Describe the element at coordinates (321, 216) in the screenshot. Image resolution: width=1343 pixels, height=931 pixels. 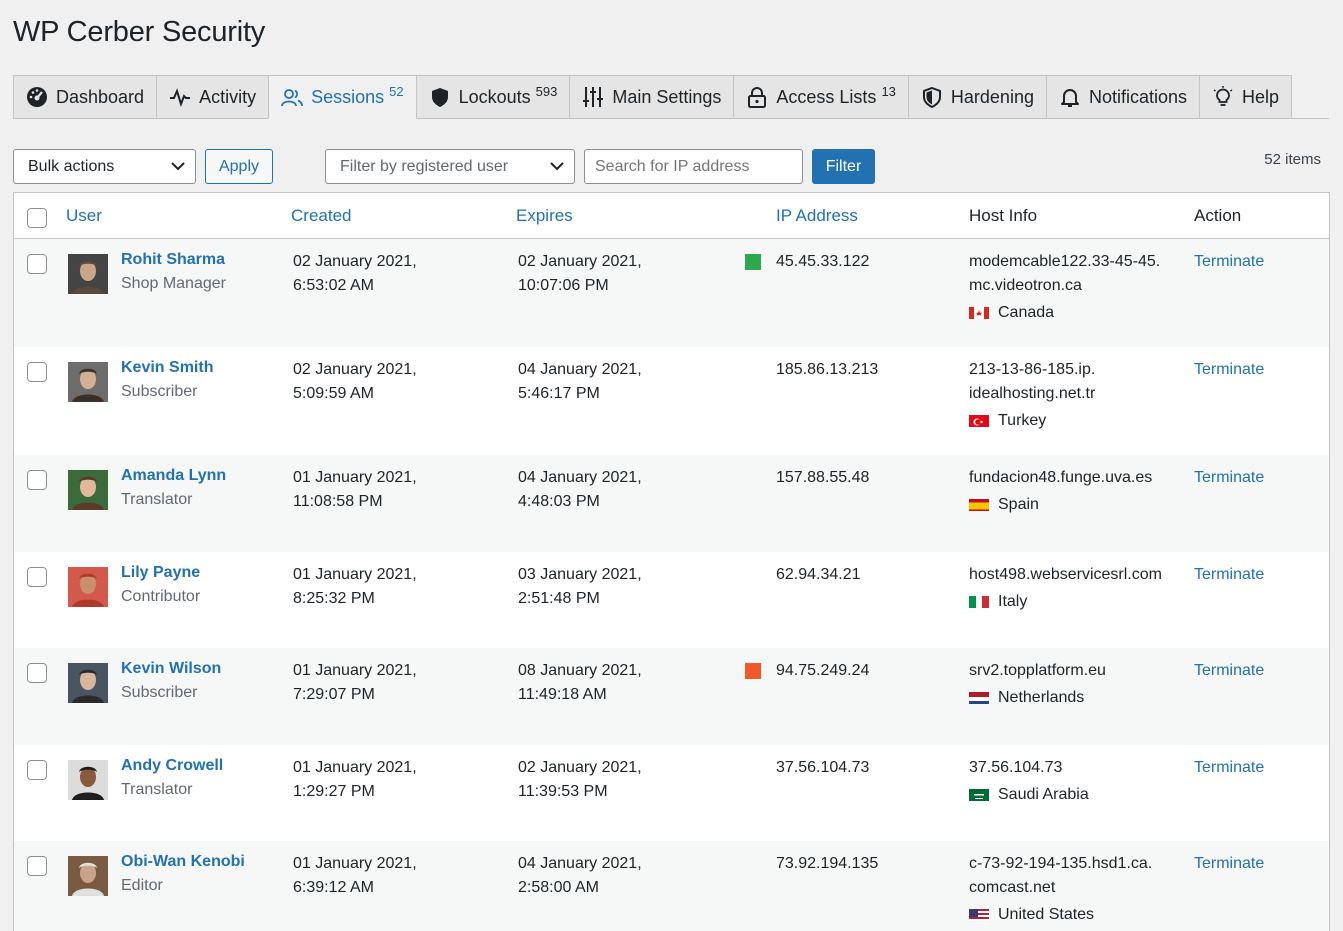
I see `column-created: Created` at that location.